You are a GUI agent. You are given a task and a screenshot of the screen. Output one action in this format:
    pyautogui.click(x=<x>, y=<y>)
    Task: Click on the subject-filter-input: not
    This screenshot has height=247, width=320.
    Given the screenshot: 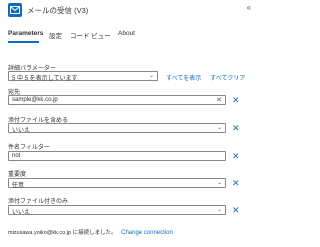 What is the action you would take?
    pyautogui.click(x=117, y=156)
    